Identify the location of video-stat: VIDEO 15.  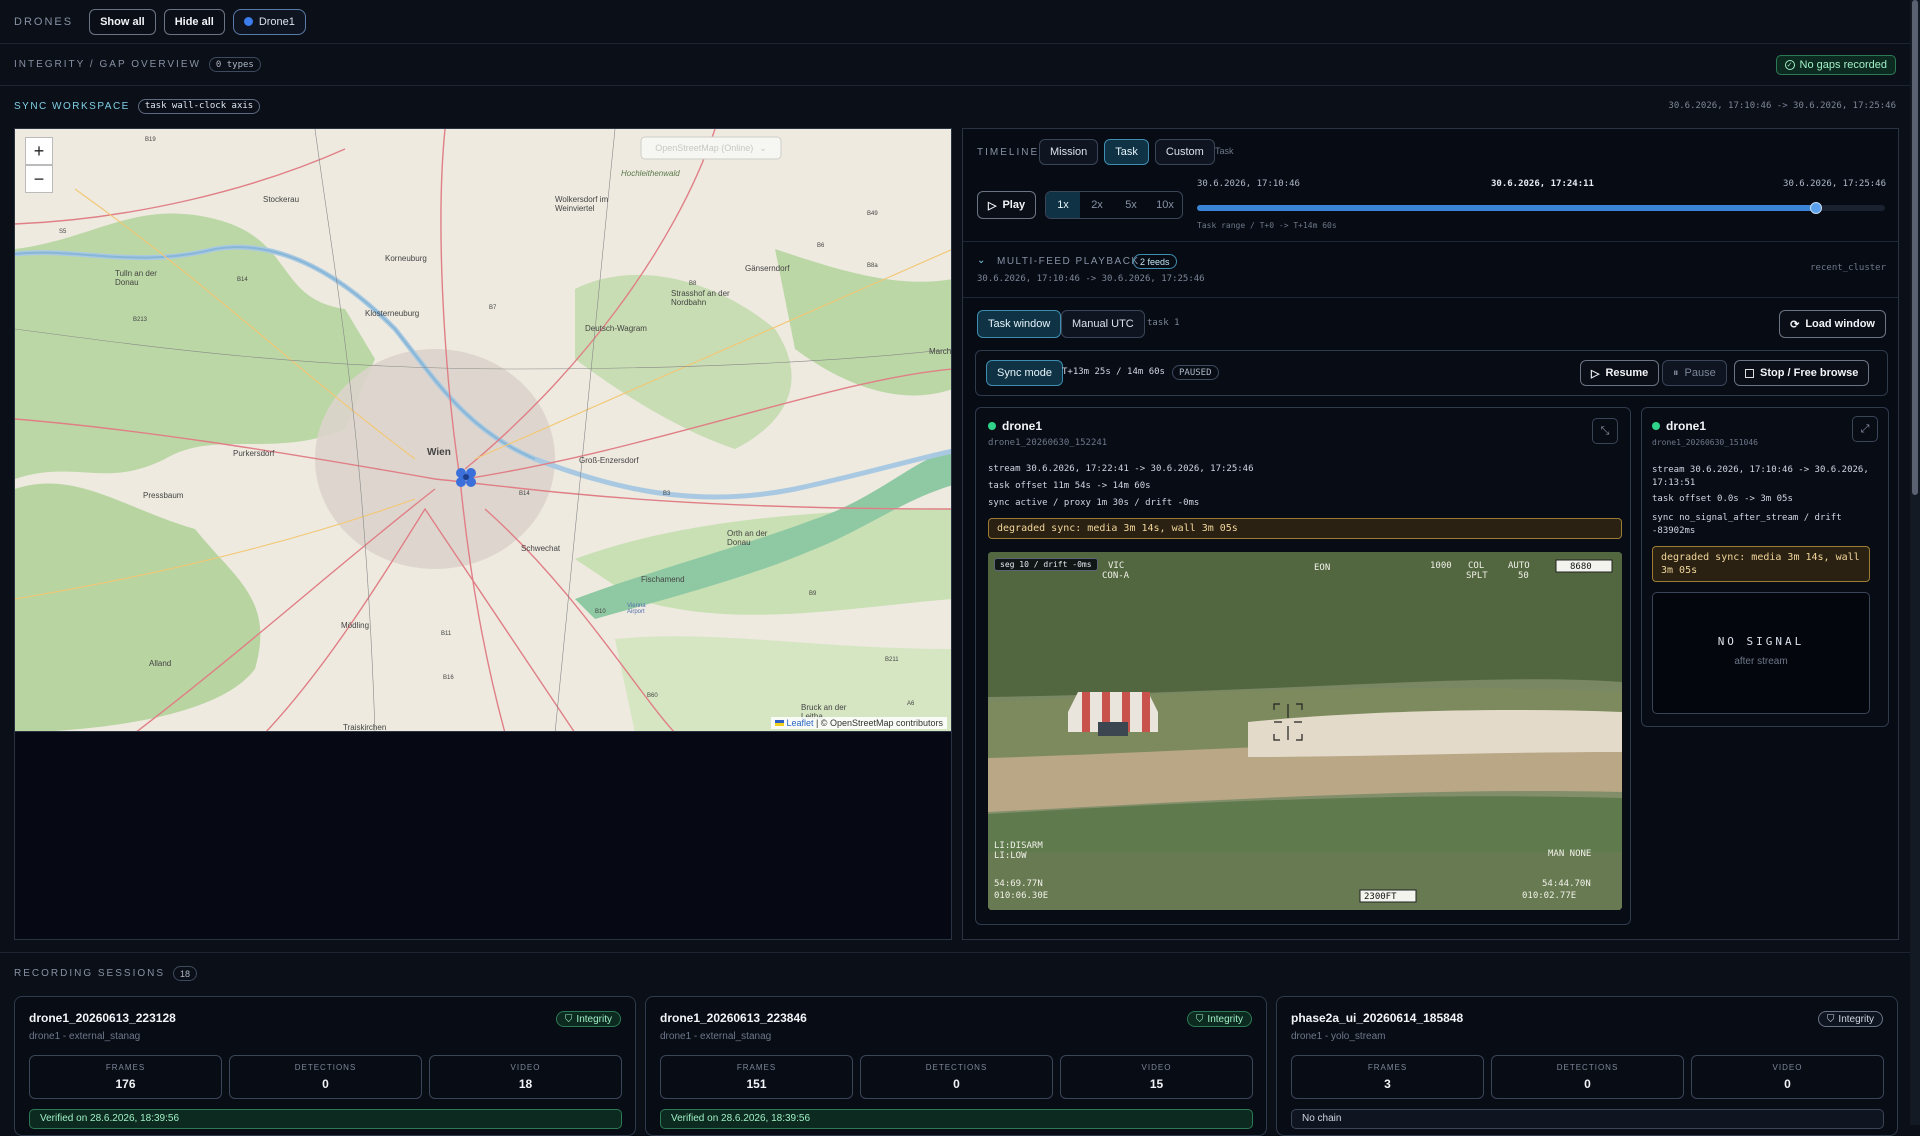
(1156, 1077).